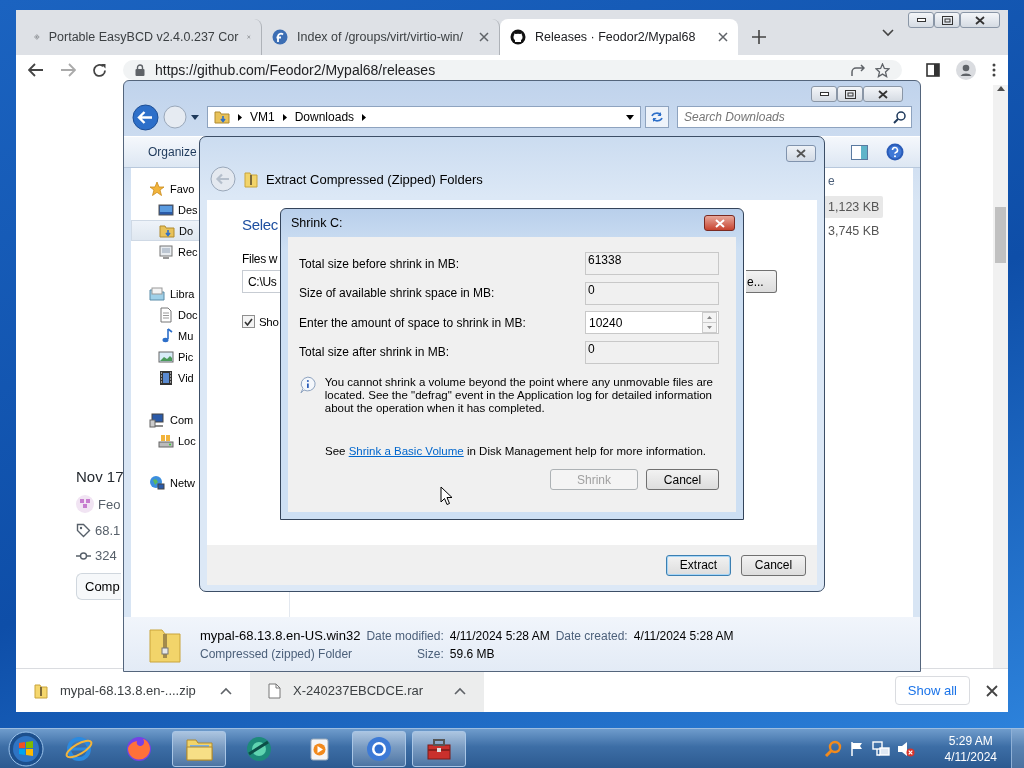 The width and height of the screenshot is (1024, 768). Describe the element at coordinates (277, 653) in the screenshot. I see `file-type: Compressed (zipped) Folder` at that location.